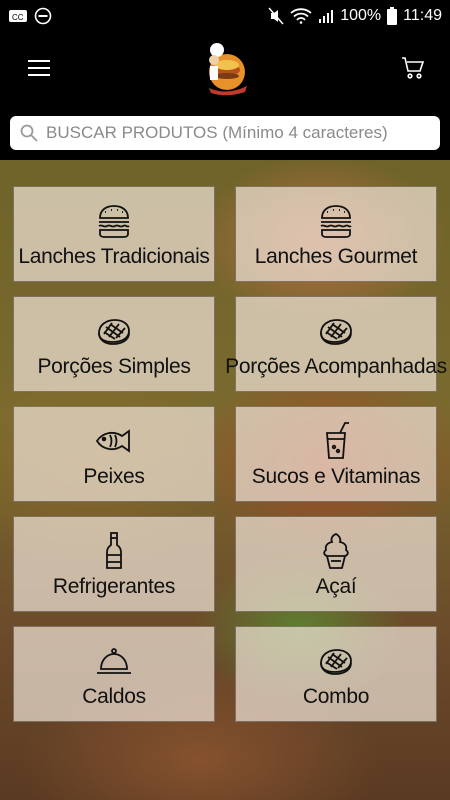 The height and width of the screenshot is (800, 450). Describe the element at coordinates (301, 16) in the screenshot. I see `wifi-icon` at that location.